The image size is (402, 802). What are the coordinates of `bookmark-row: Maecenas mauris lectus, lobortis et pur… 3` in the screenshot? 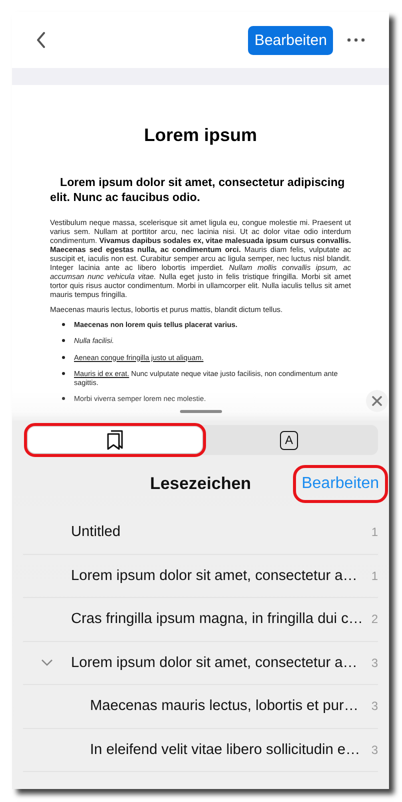 It's located at (200, 706).